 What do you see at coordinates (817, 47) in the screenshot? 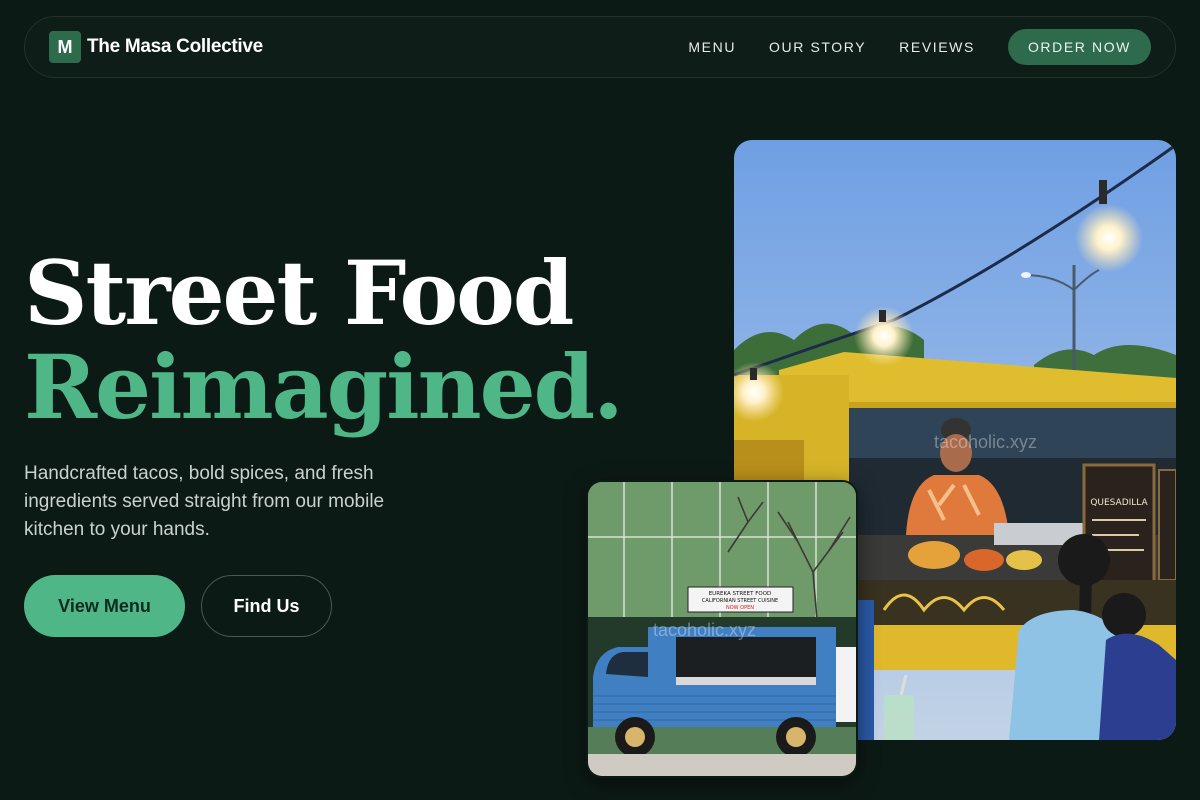
I see `nav-link-our-story: OUR STORY` at bounding box center [817, 47].